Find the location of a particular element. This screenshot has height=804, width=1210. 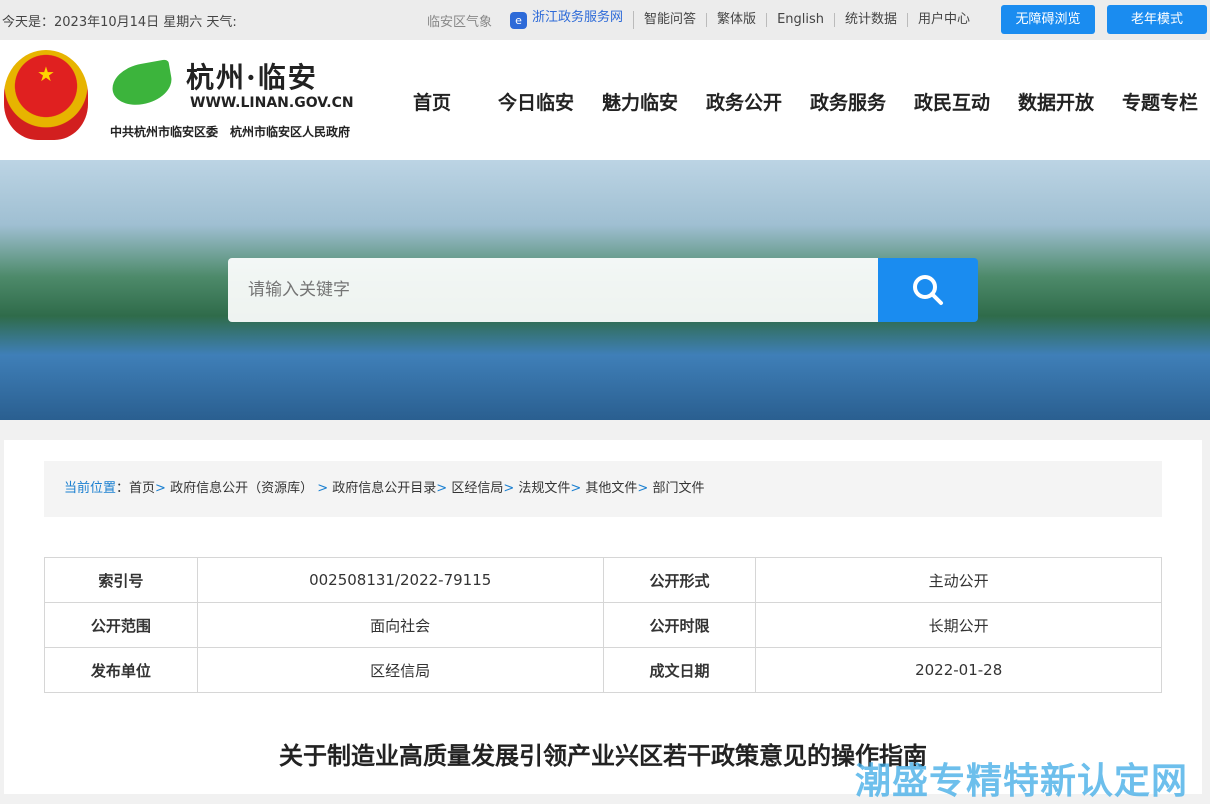

nav-open-data: 数据开放 is located at coordinates (1056, 101).